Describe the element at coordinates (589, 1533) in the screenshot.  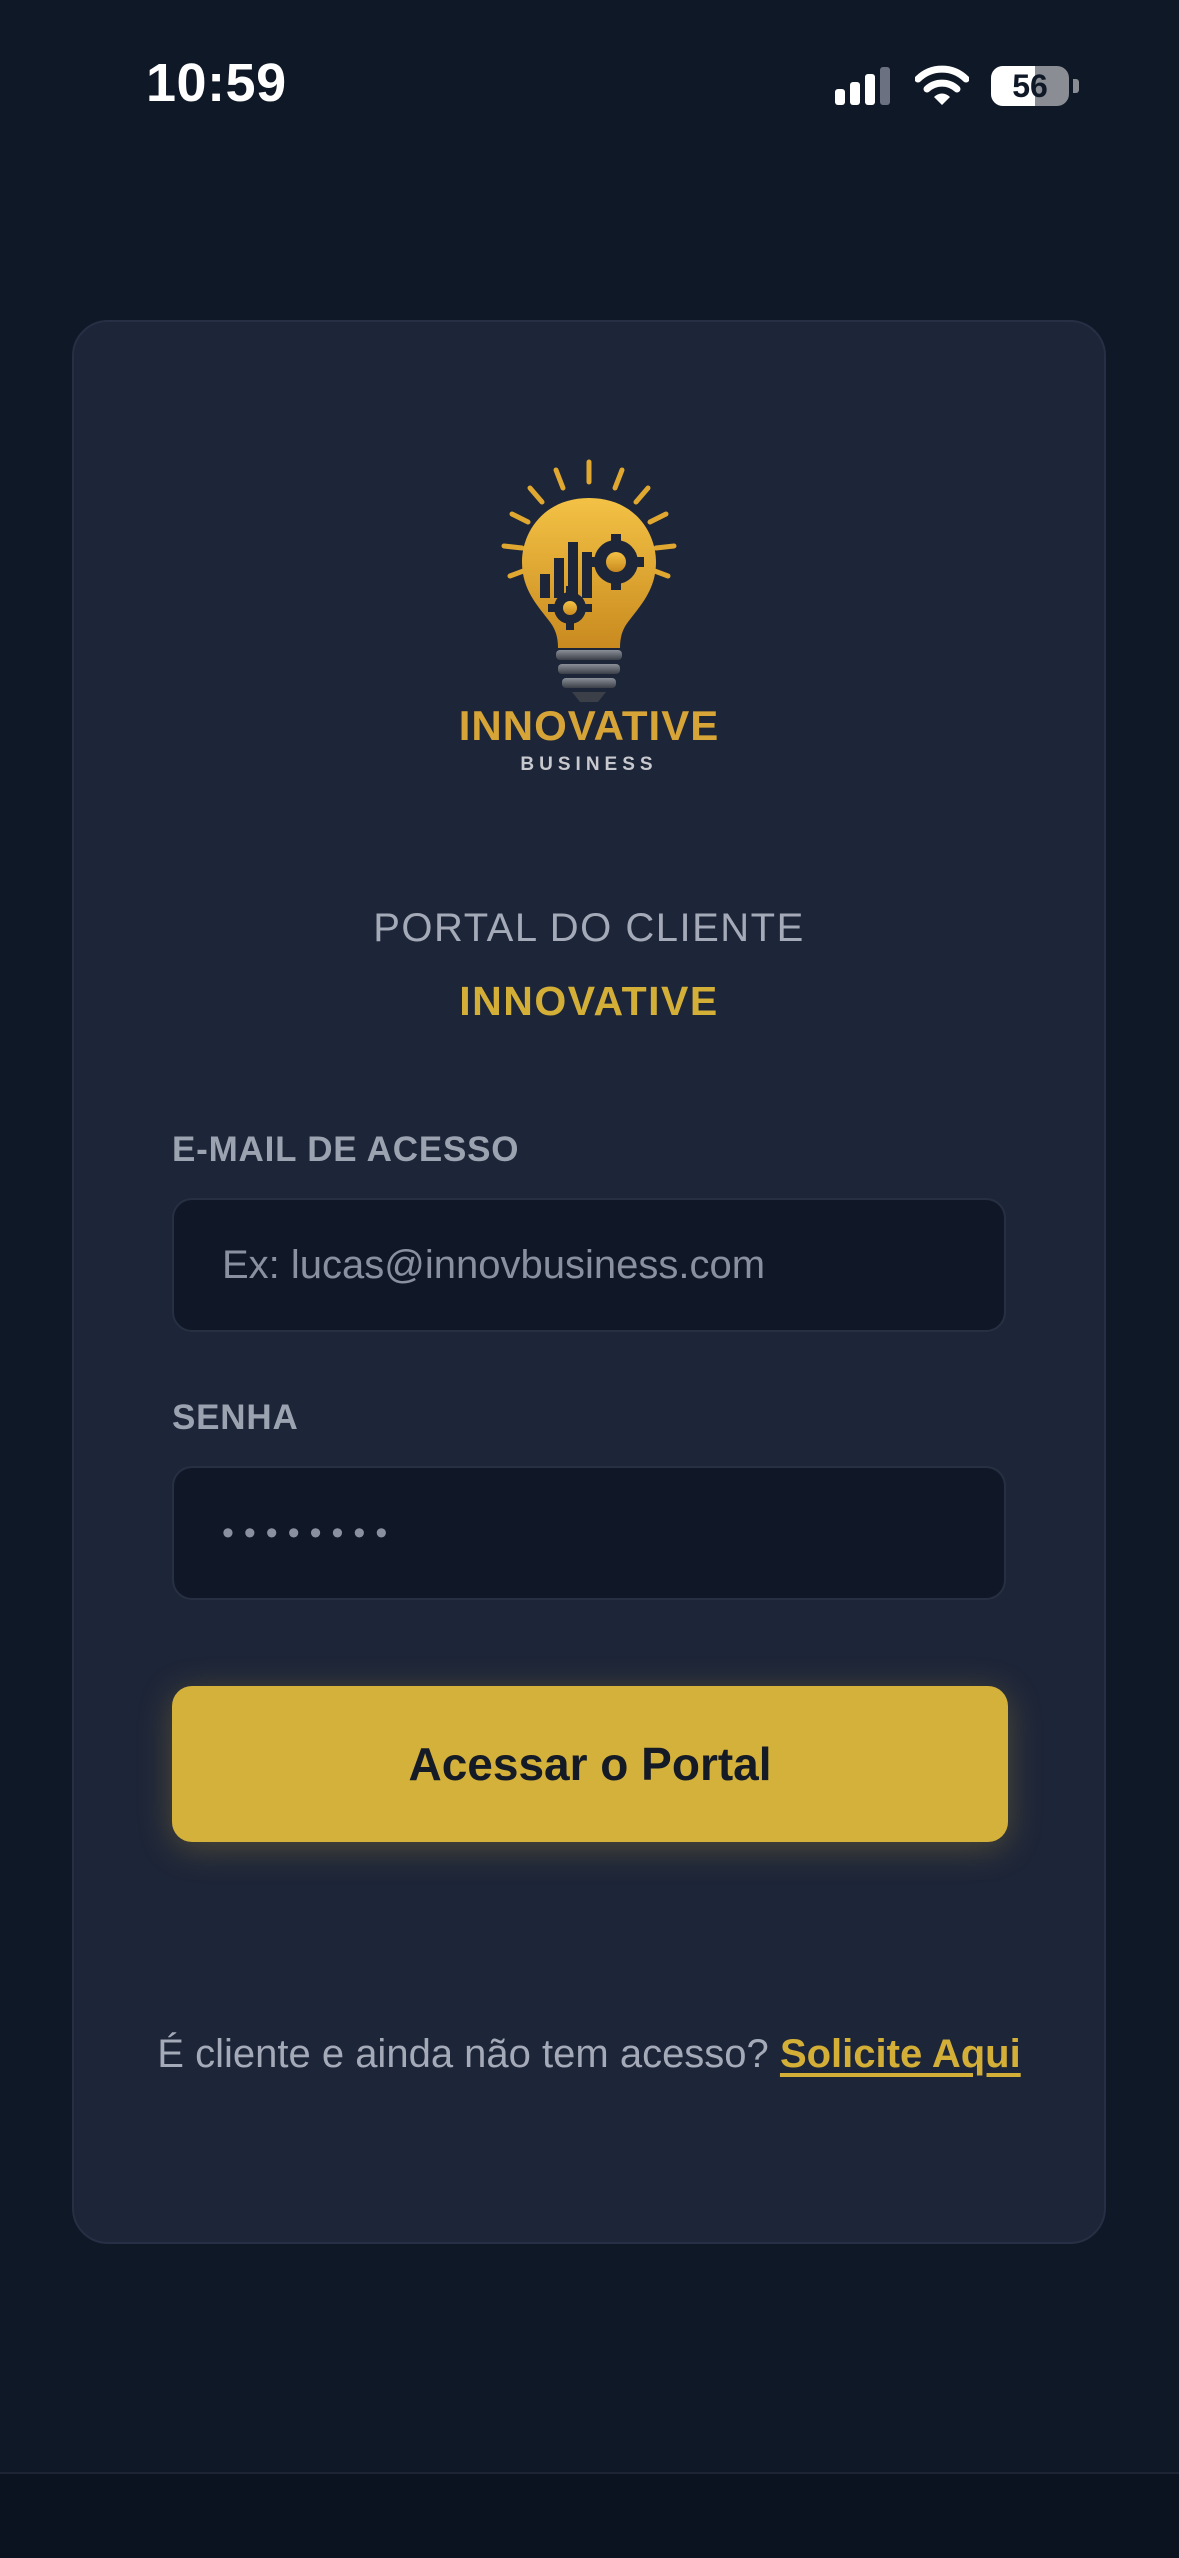
I see `password-input: ••••••••` at that location.